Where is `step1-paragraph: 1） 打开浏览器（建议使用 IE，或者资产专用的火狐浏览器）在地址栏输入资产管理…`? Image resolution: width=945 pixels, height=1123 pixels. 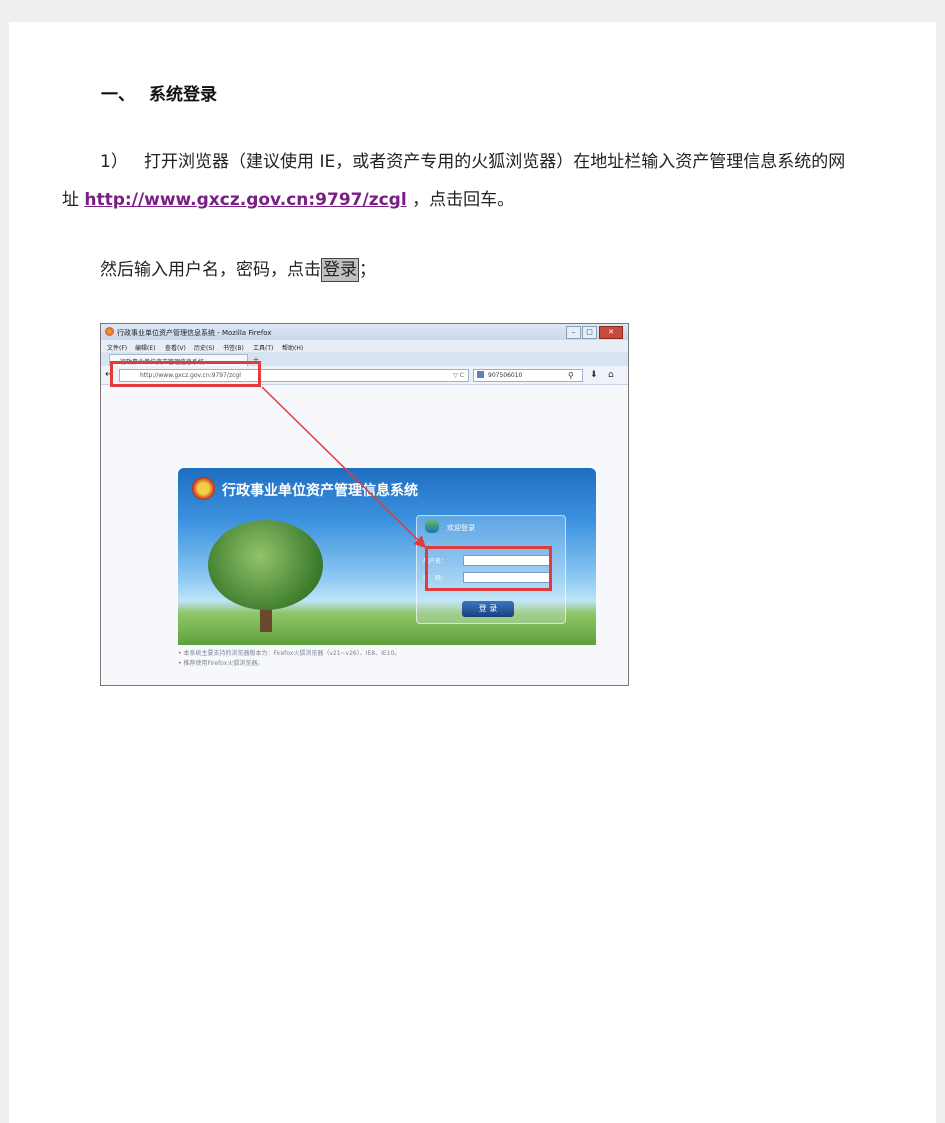
step1-paragraph: 1） 打开浏览器（建议使用 IE，或者资产专用的火狐浏览器）在地址栏输入资产管理… is located at coordinates (500, 162).